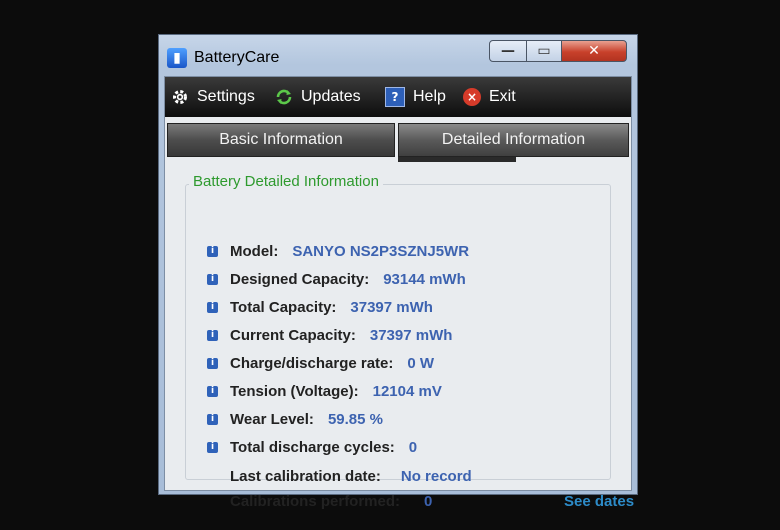  I want to click on detail-label: Last calibration date:, so click(305, 476).